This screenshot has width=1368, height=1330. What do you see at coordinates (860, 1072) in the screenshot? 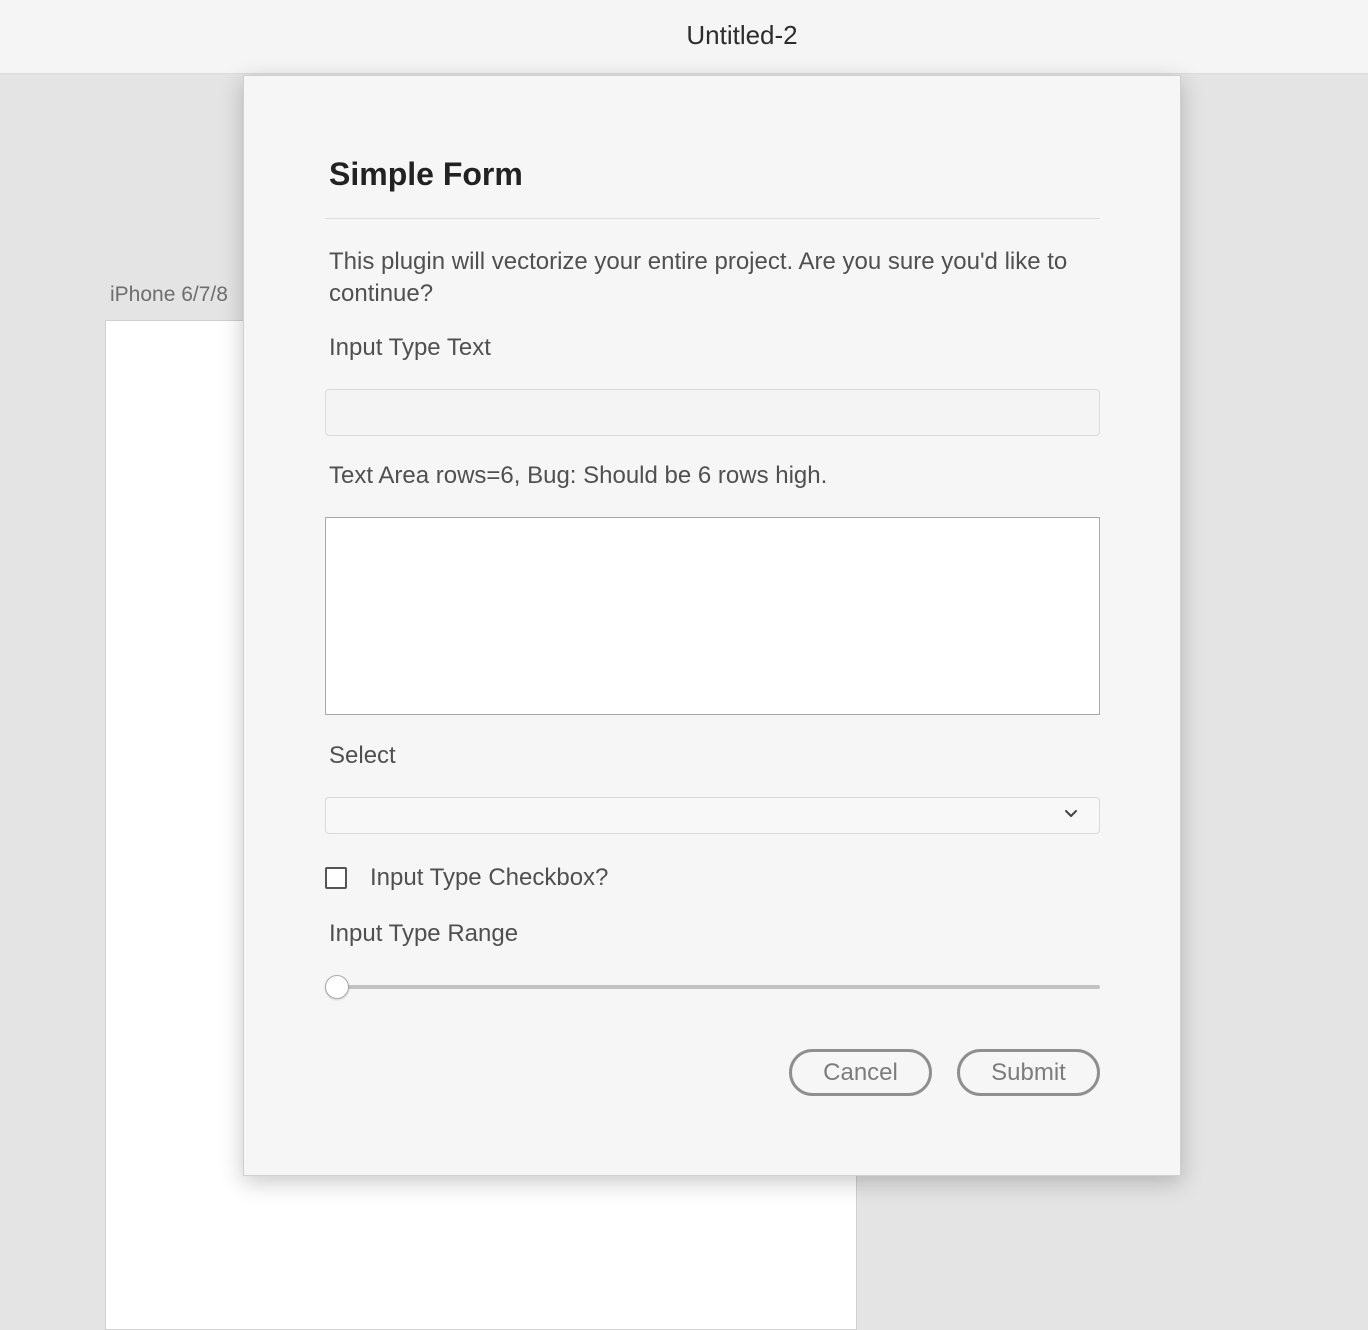
I see `cancel-button: Cancel` at bounding box center [860, 1072].